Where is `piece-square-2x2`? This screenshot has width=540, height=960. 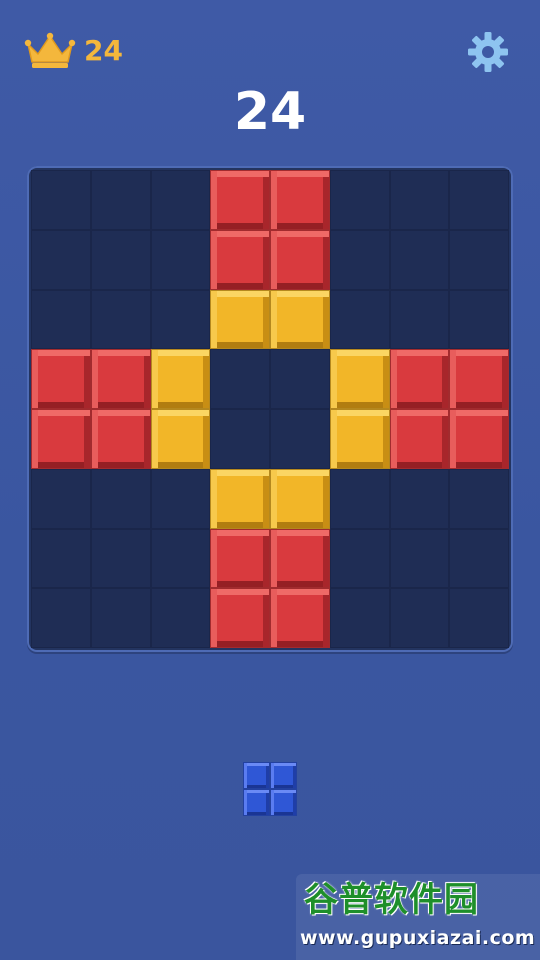
piece-square-2x2 is located at coordinates (270, 789).